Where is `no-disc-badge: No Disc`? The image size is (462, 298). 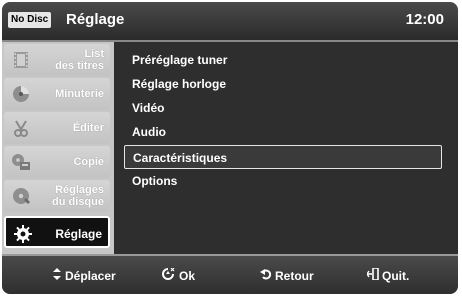
no-disc-badge: No Disc is located at coordinates (30, 20).